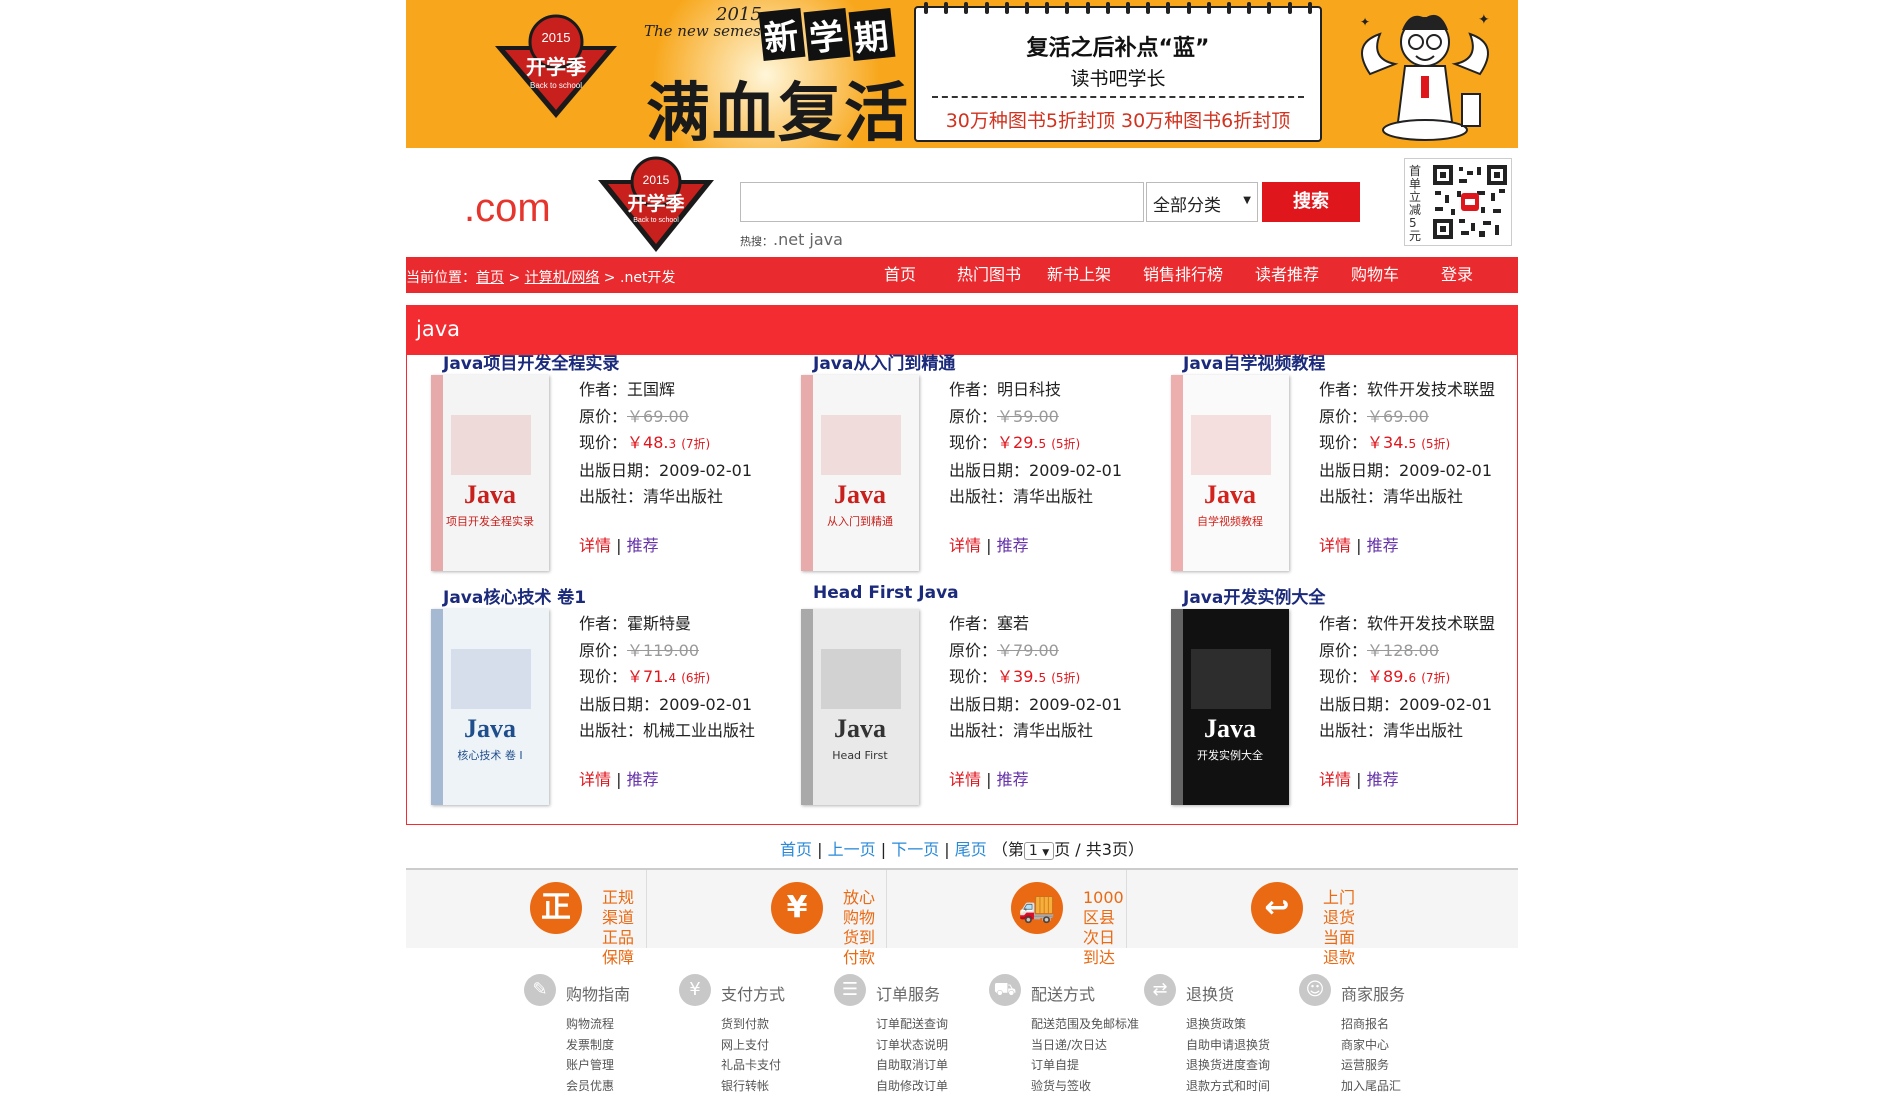 Image resolution: width=1902 pixels, height=1096 pixels. What do you see at coordinates (1118, 119) in the screenshot?
I see `notepad-offer: 30万种图书5折封顶 30万种图书6折封顶` at bounding box center [1118, 119].